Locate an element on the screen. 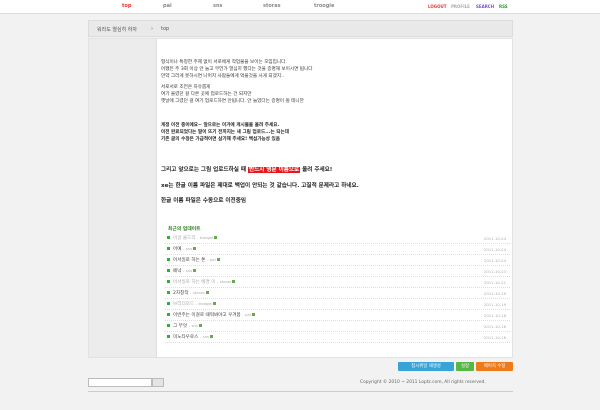  update-row: 그 무엇 - sns 2011-10-18 is located at coordinates (337, 326).